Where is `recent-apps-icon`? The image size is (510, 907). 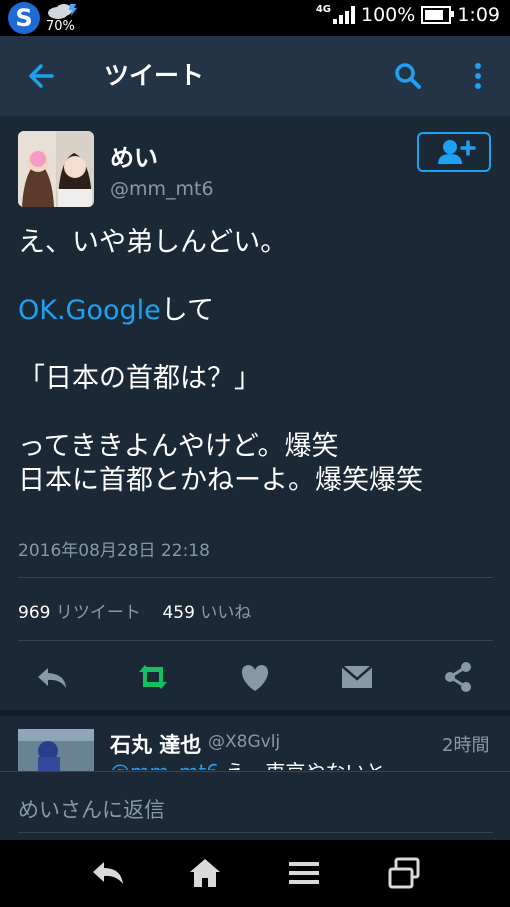
recent-apps-icon is located at coordinates (404, 873).